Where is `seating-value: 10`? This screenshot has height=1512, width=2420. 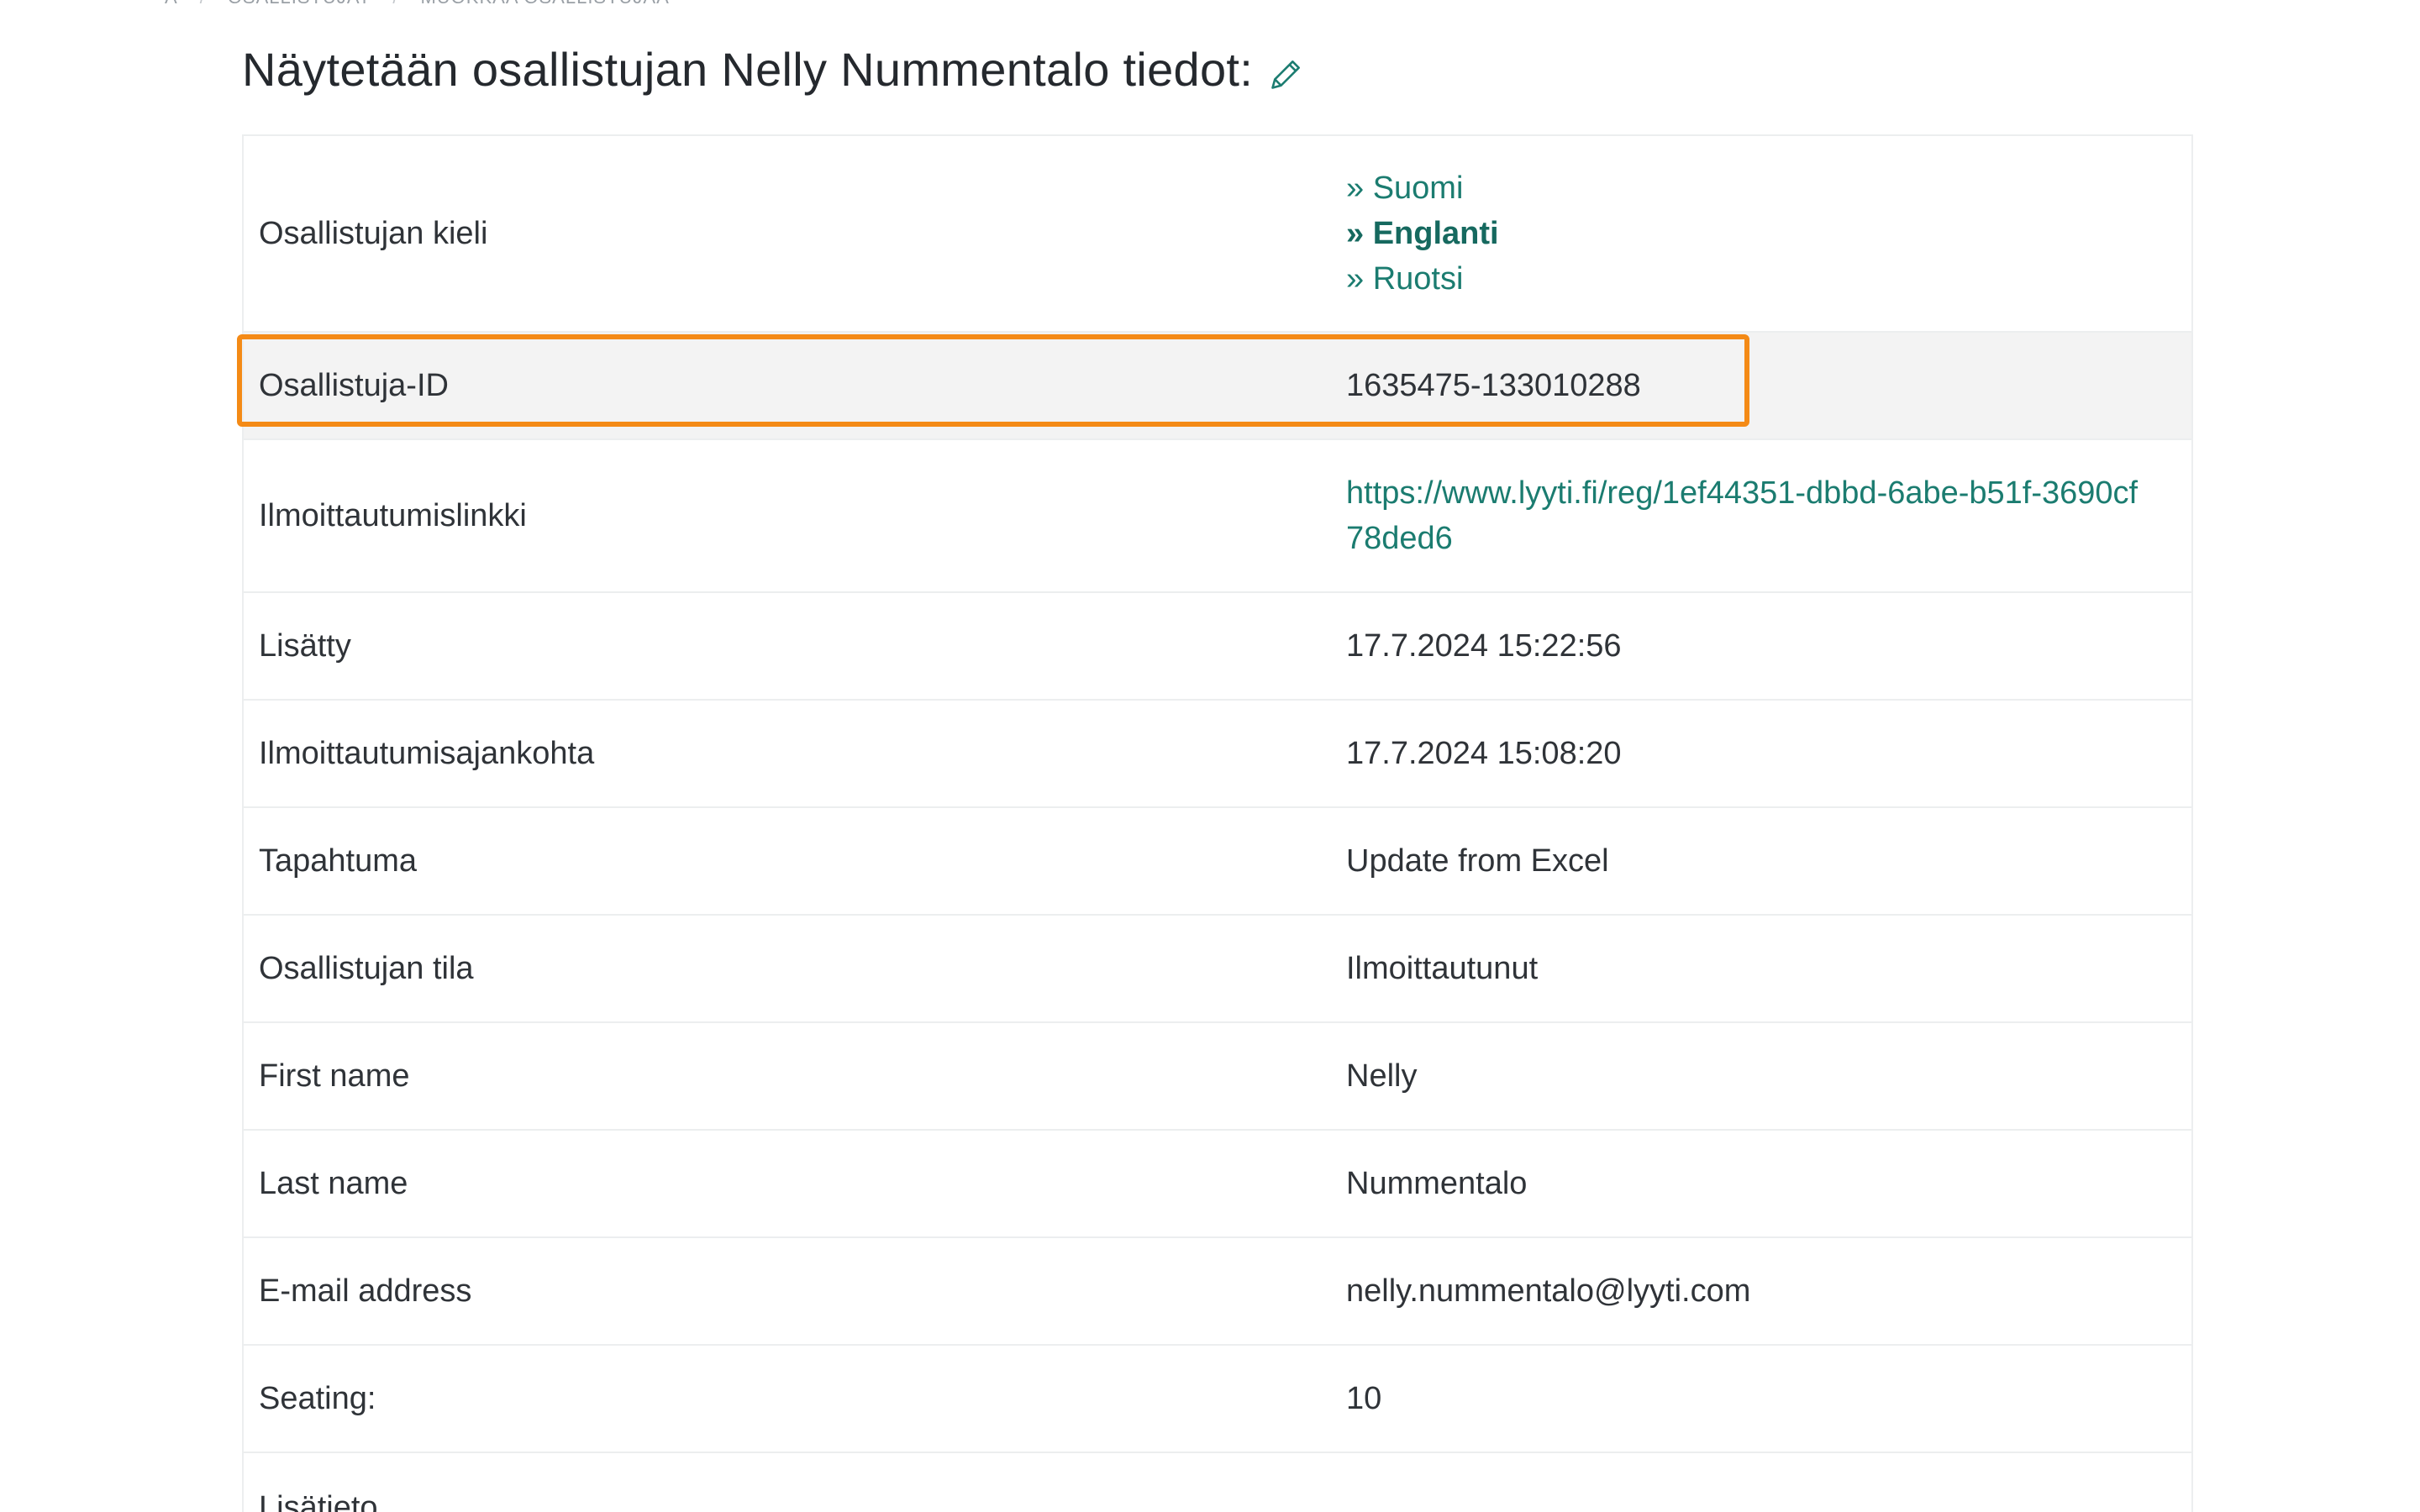
seating-value: 10 is located at coordinates (1364, 1398).